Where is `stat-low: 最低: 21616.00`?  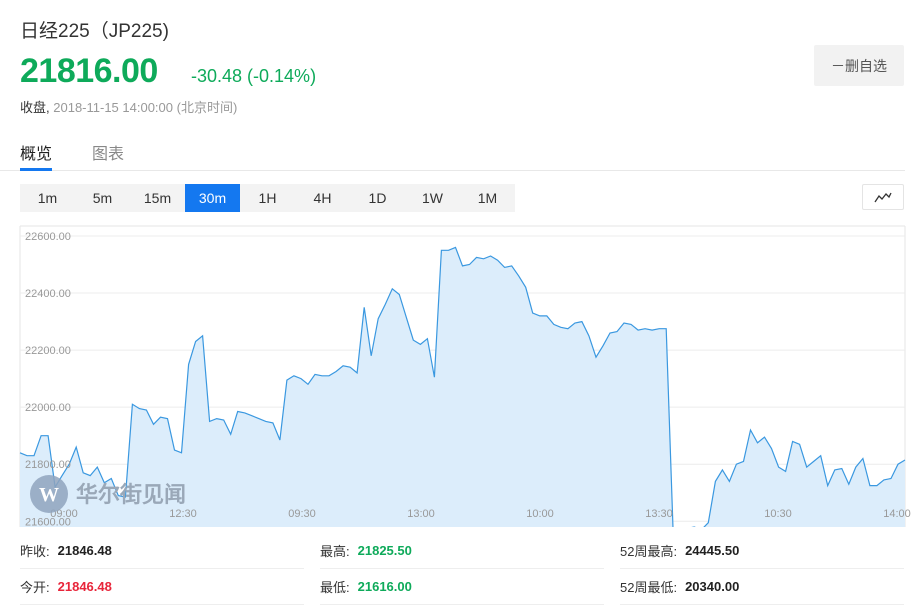
stat-low: 最低: 21616.00 is located at coordinates (462, 587).